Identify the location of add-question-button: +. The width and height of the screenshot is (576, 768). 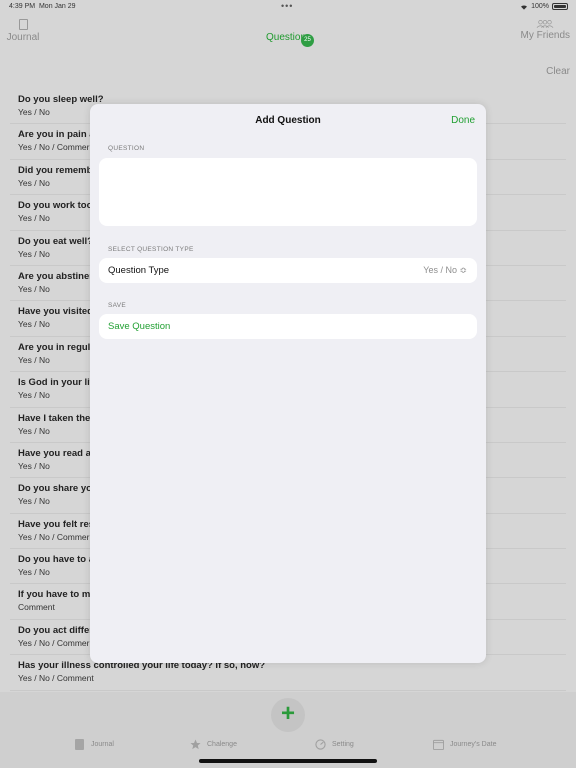
(288, 715).